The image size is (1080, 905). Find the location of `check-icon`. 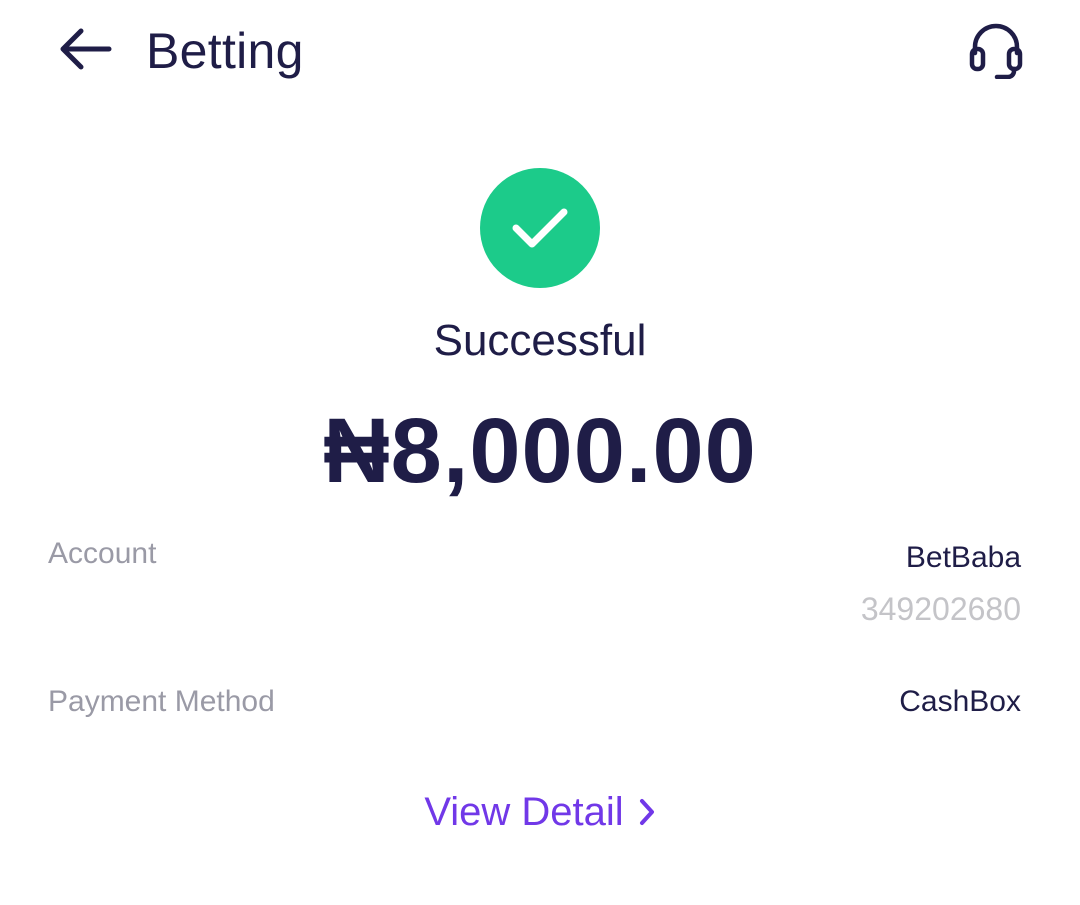

check-icon is located at coordinates (540, 228).